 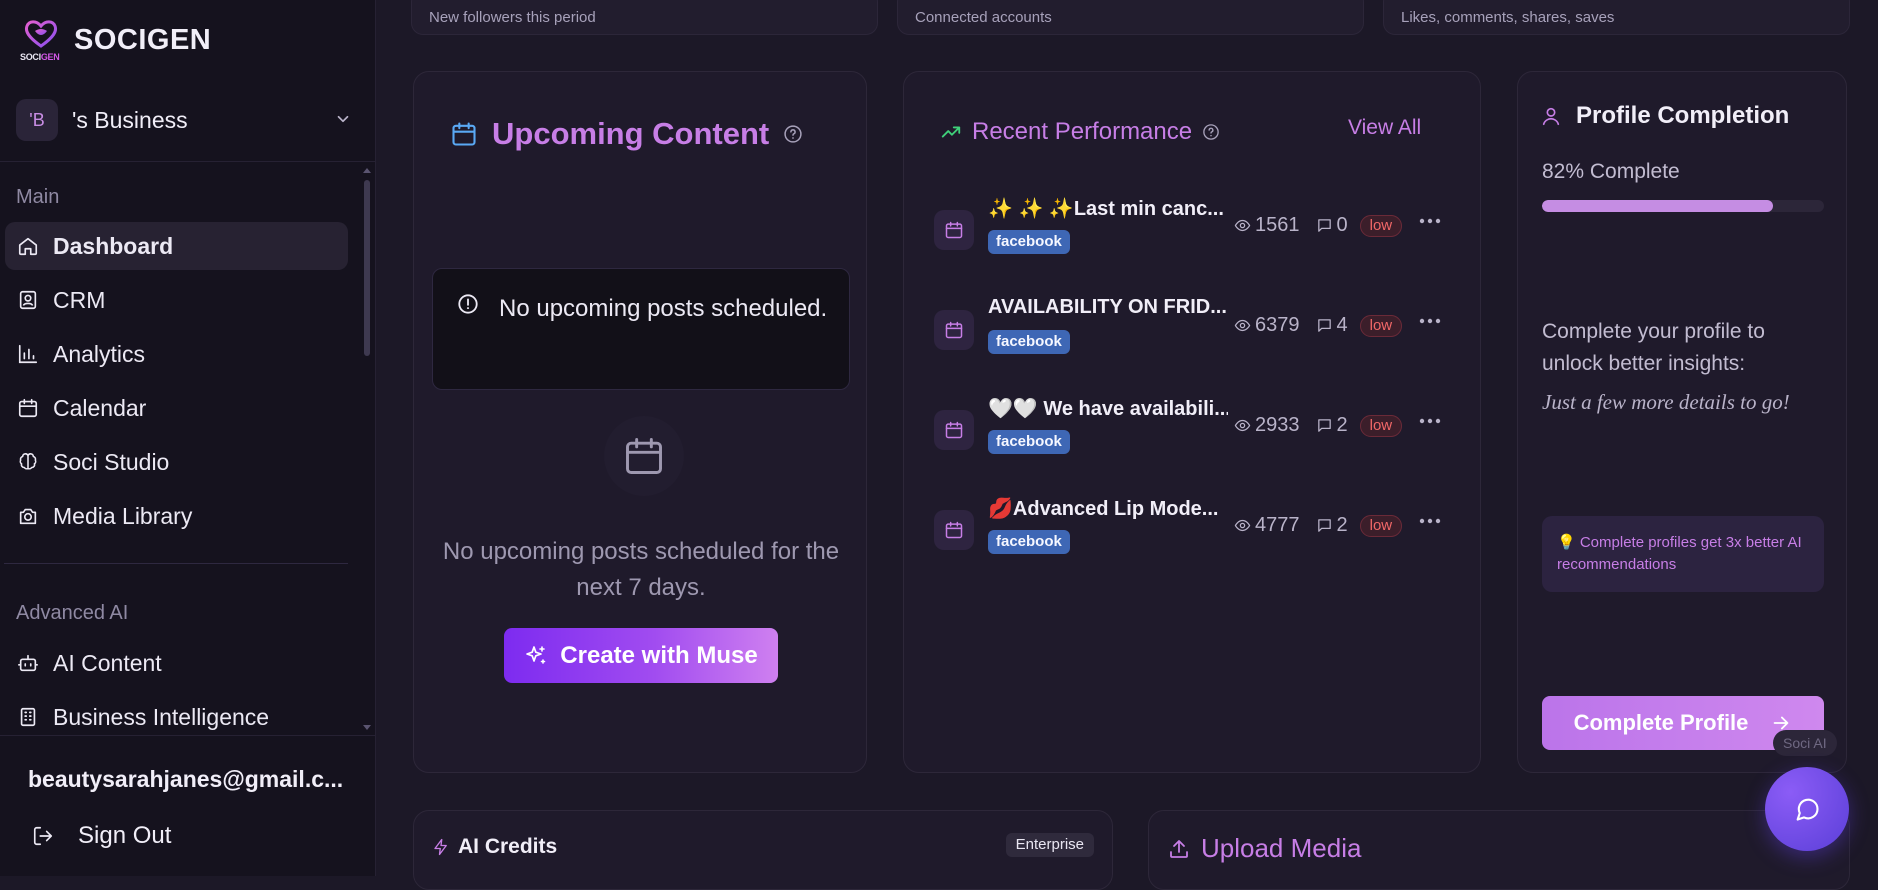 What do you see at coordinates (1384, 128) in the screenshot?
I see `view-all-link: View All` at bounding box center [1384, 128].